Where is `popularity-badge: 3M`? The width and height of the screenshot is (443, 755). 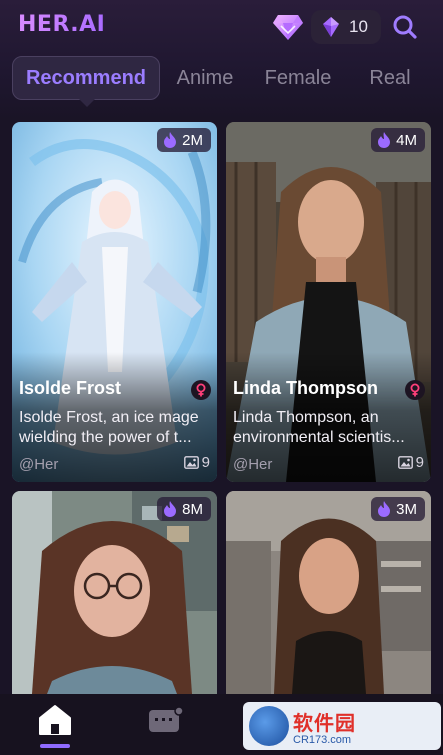
popularity-badge: 3M is located at coordinates (398, 509).